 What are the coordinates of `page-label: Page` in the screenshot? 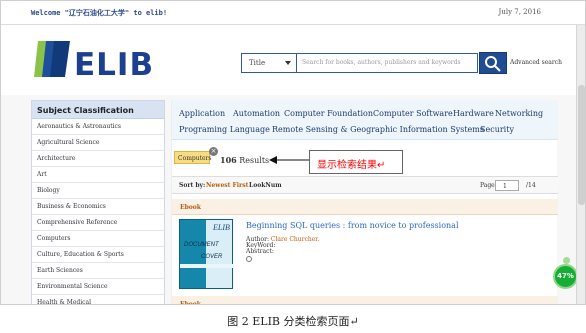 It's located at (487, 185).